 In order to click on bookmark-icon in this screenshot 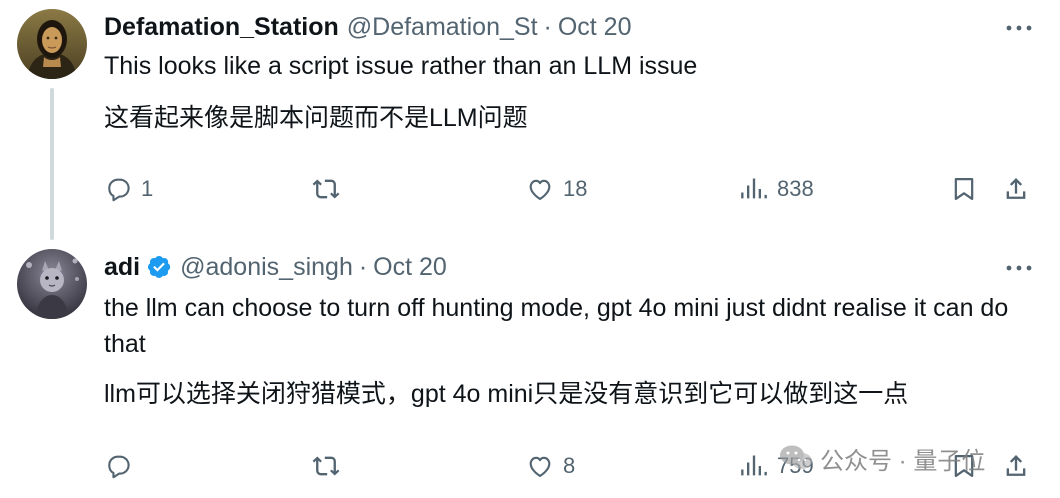, I will do `click(964, 189)`.